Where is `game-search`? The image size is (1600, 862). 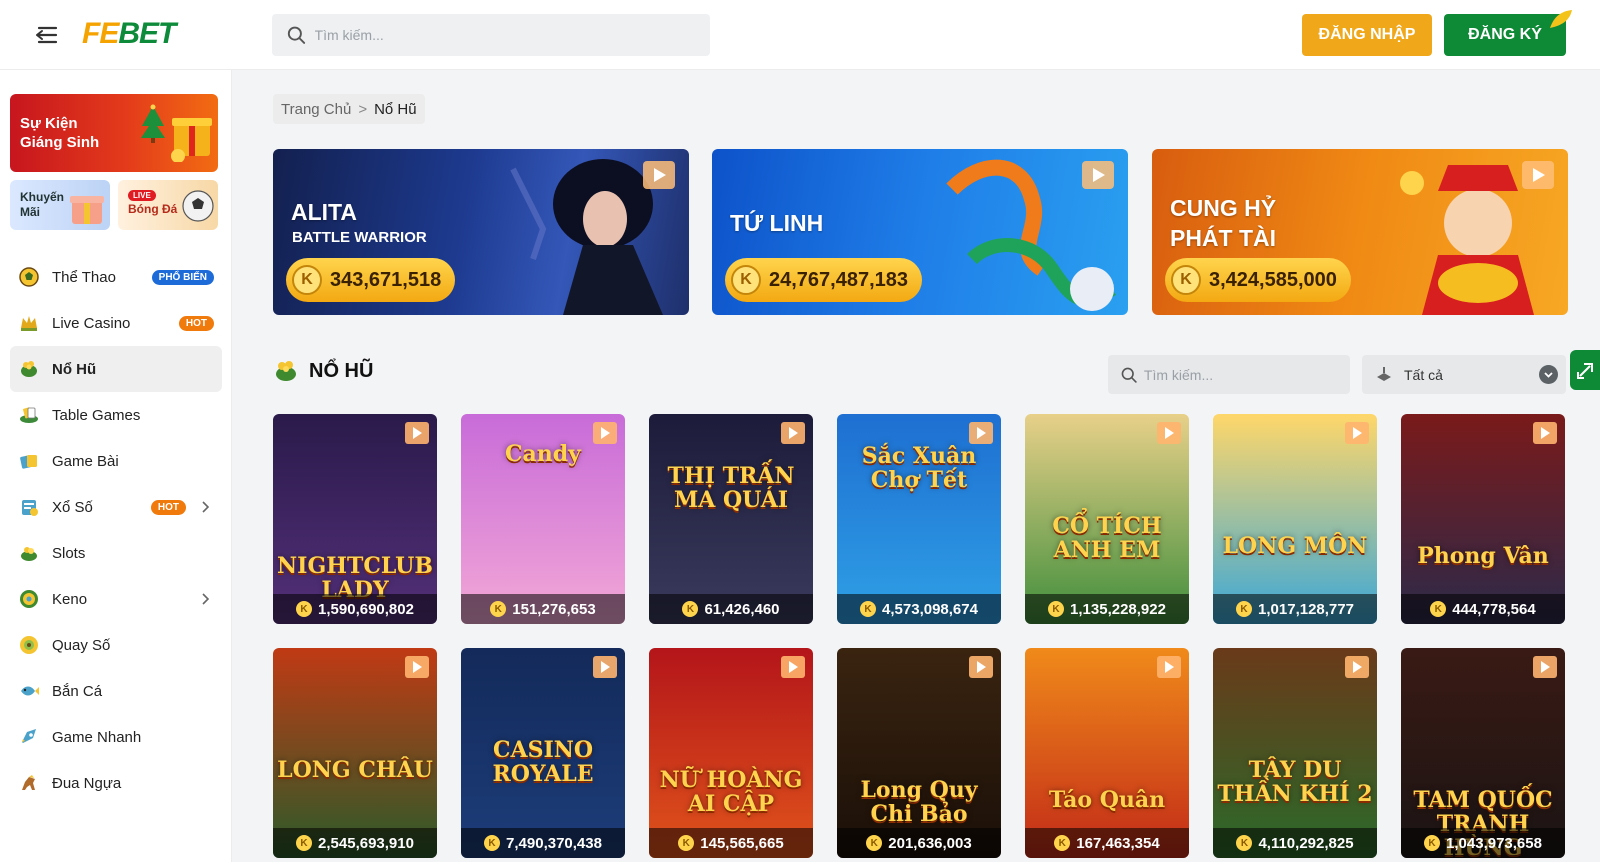 game-search is located at coordinates (1229, 374).